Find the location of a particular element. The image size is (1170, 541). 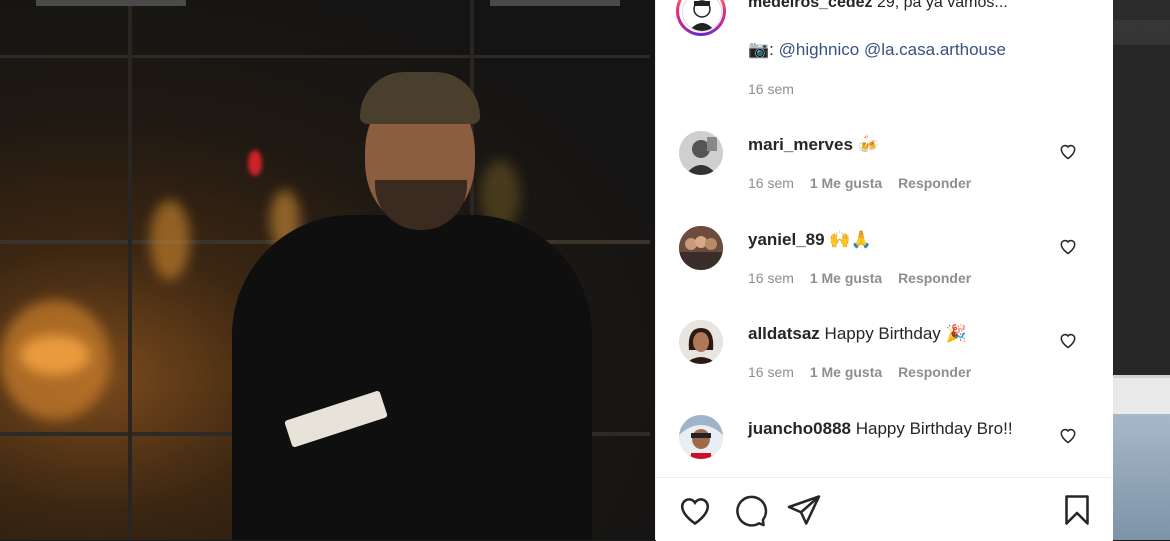

caption-mentions: 📷: @highnico @la.casa.arthouse is located at coordinates (877, 50).